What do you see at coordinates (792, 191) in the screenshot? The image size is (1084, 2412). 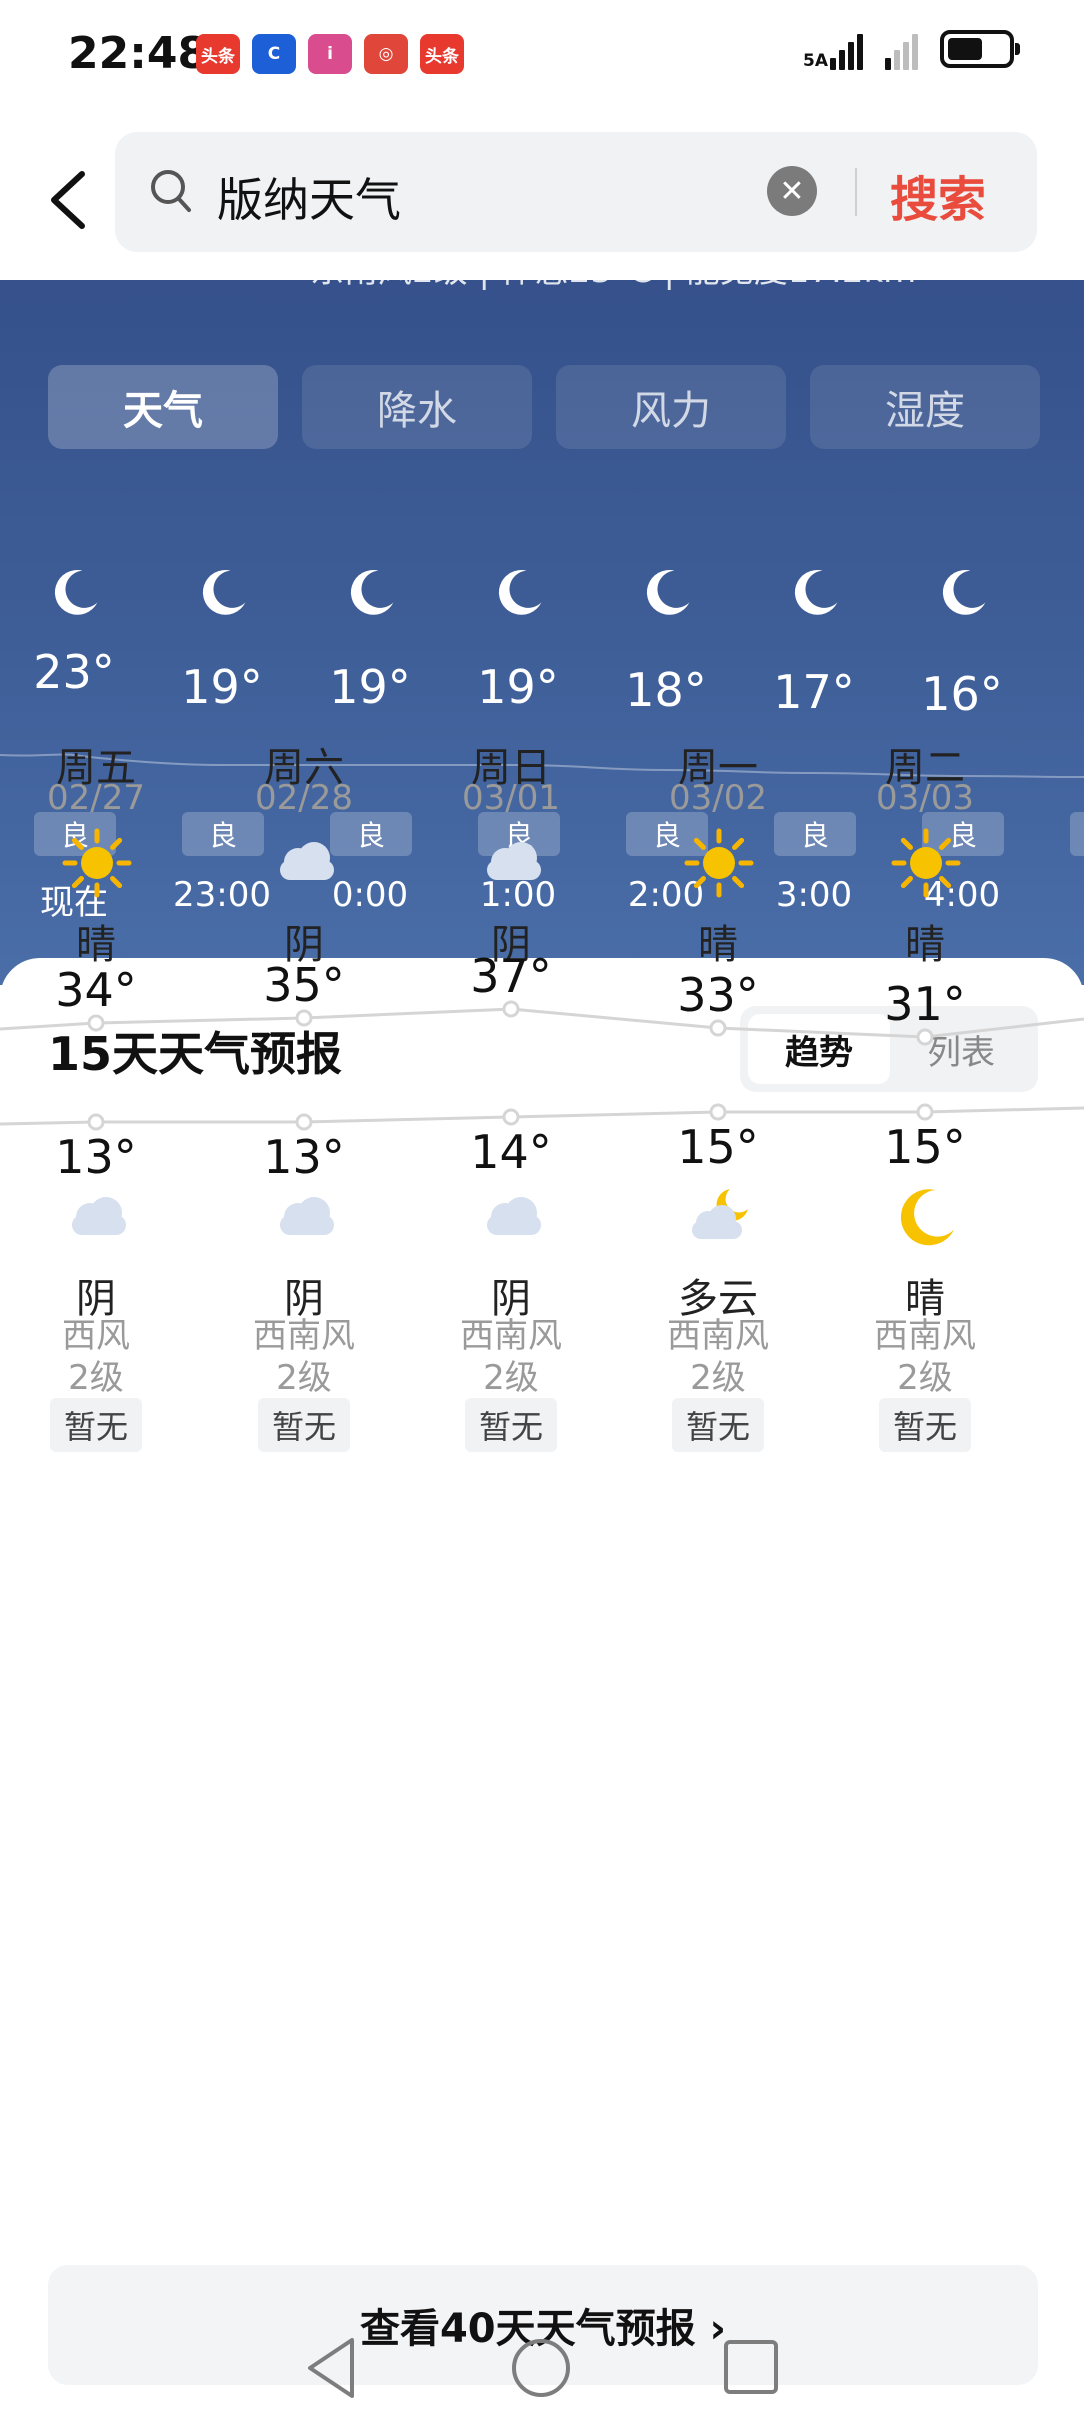 I see `clear-icon: ✕` at bounding box center [792, 191].